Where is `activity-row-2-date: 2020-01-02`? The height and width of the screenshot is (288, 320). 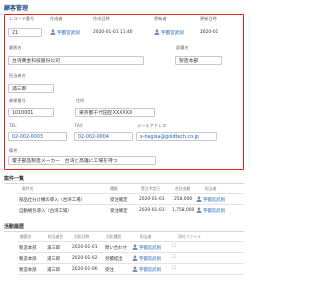 activity-row-2-date: 2020-01-02 is located at coordinates (85, 258).